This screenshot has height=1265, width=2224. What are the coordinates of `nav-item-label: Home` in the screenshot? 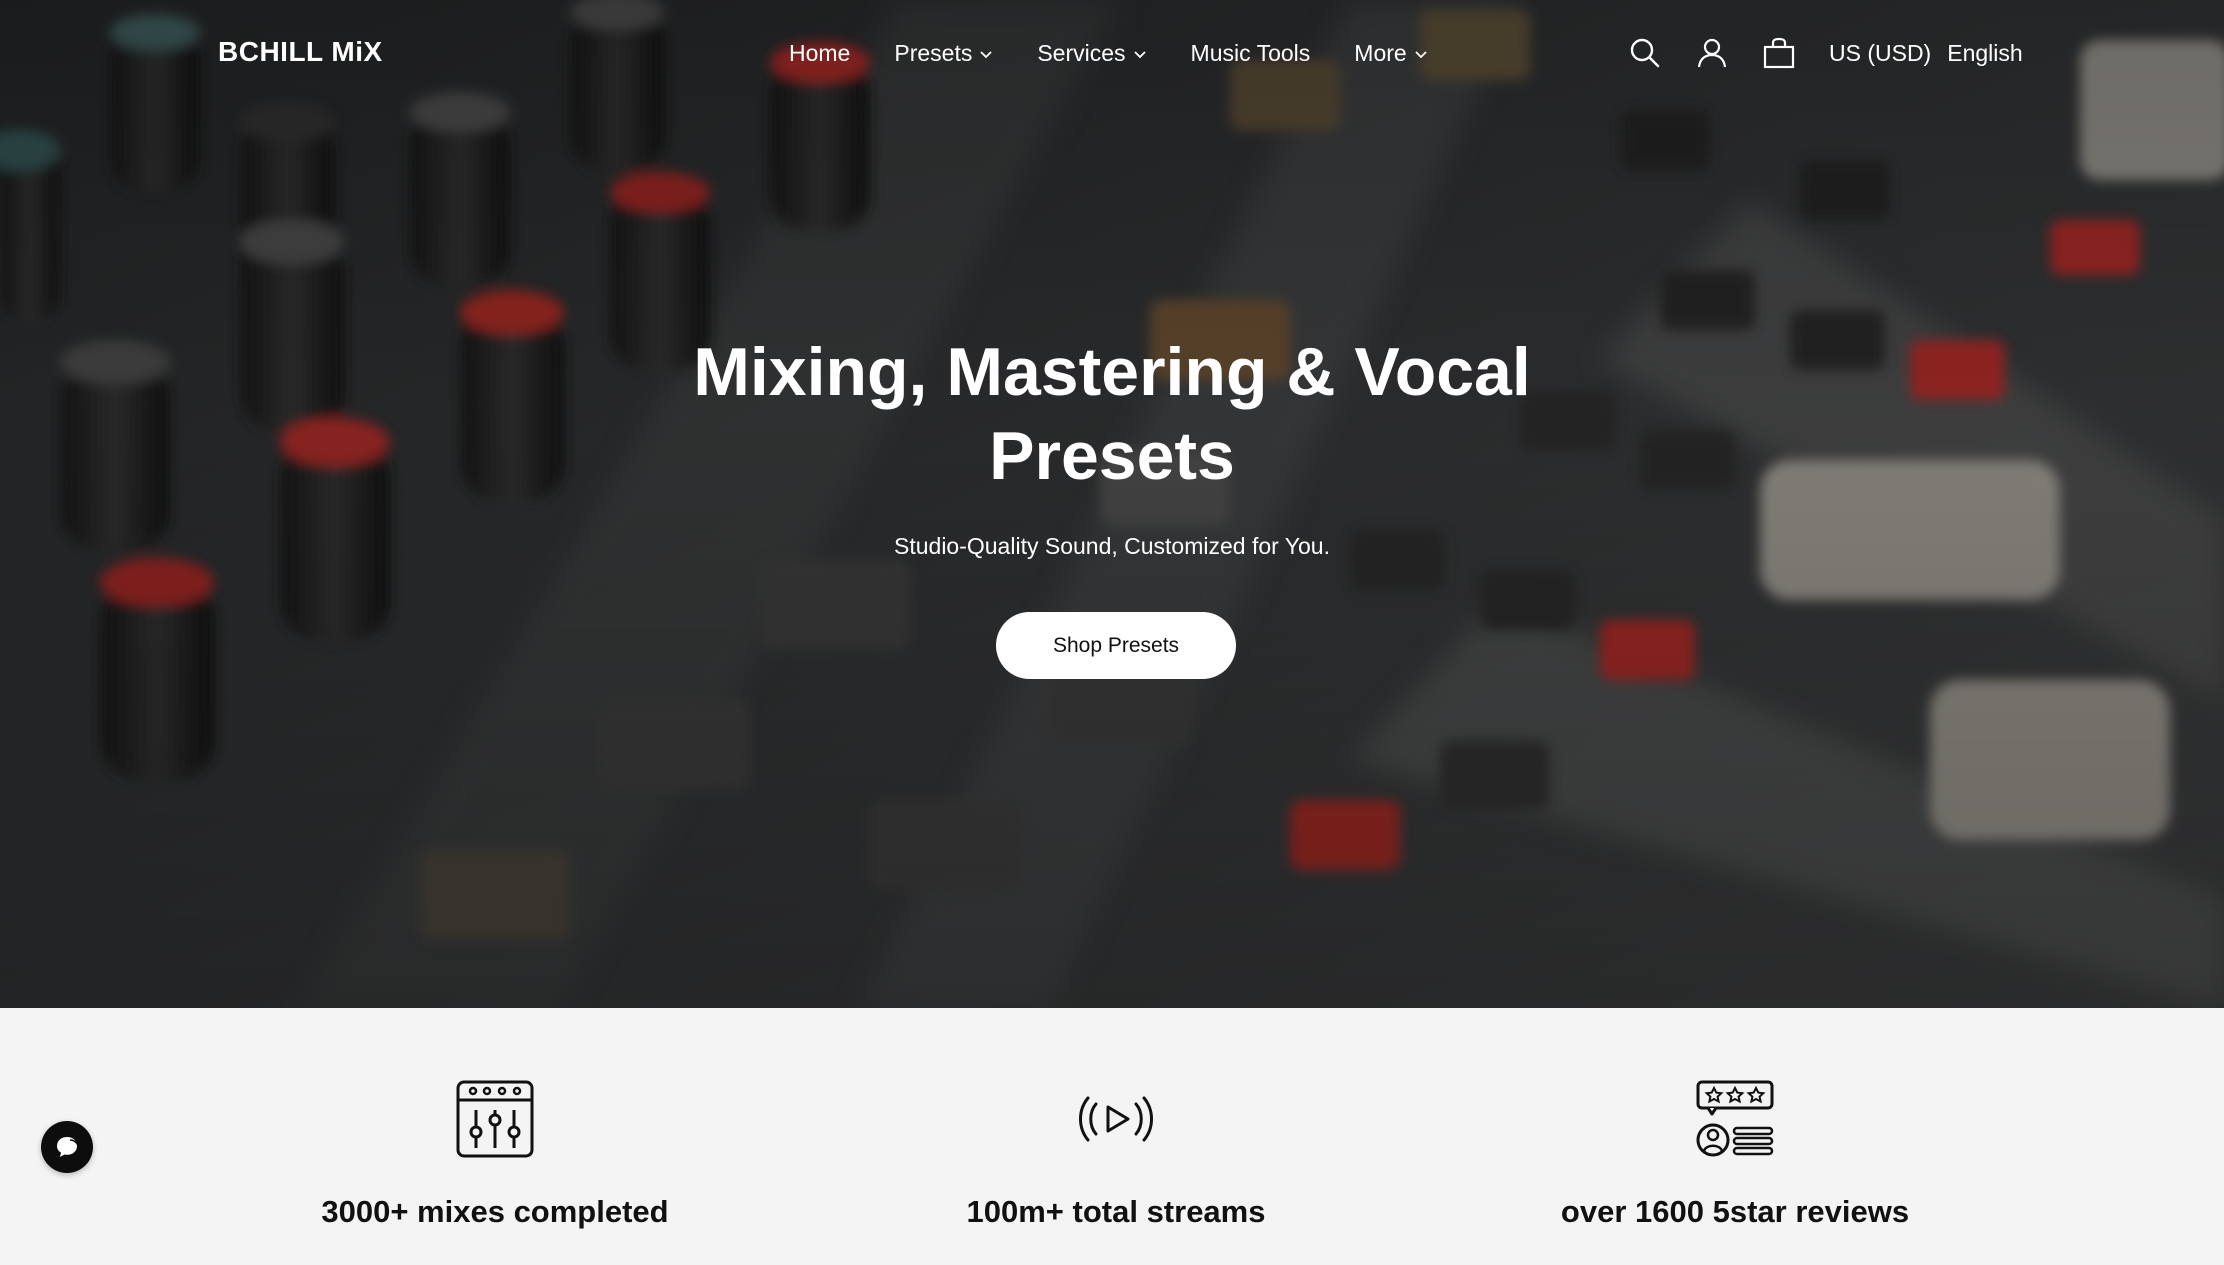 It's located at (820, 53).